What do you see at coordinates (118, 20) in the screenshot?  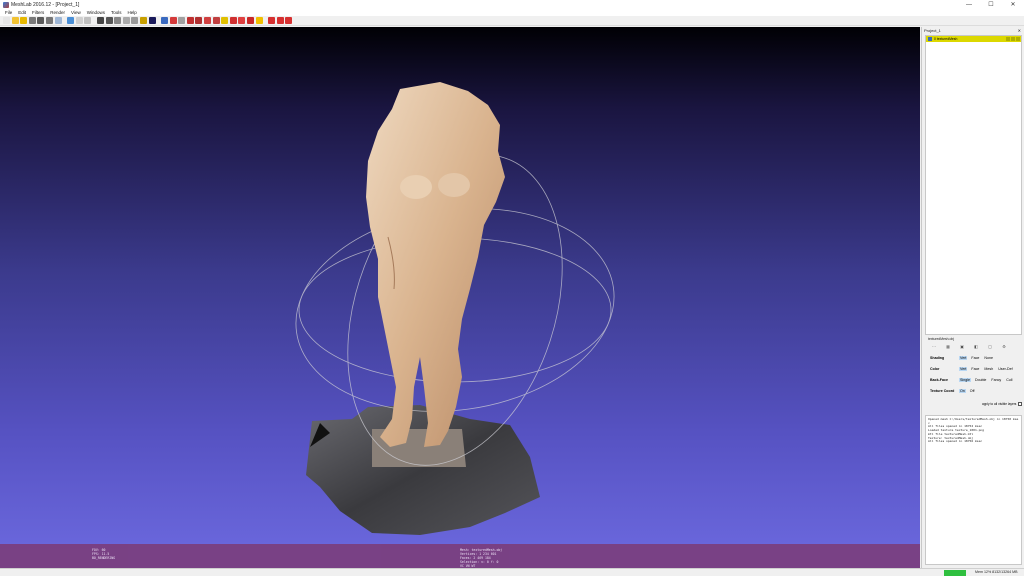 I see `flat-lines-icon` at bounding box center [118, 20].